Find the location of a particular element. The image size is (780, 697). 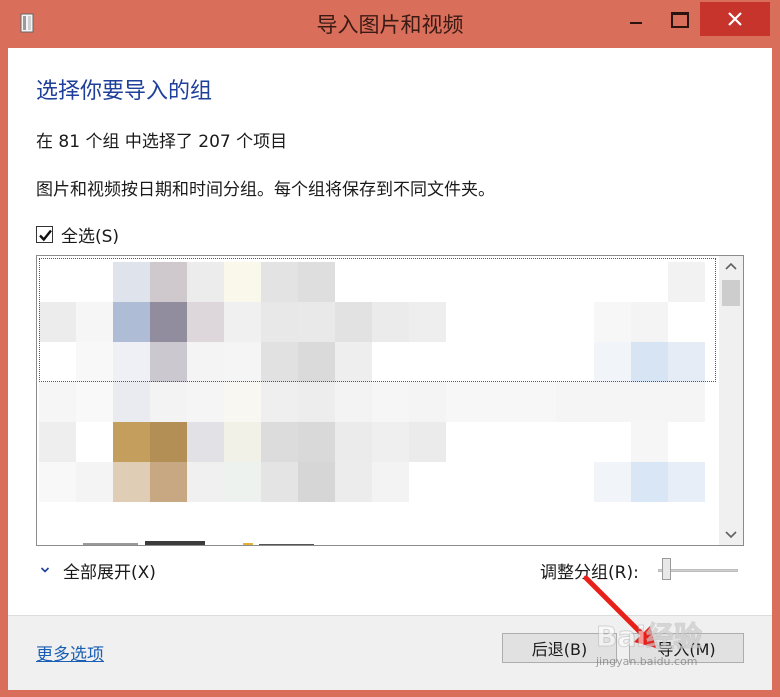

chevron-up-icon is located at coordinates (731, 266).